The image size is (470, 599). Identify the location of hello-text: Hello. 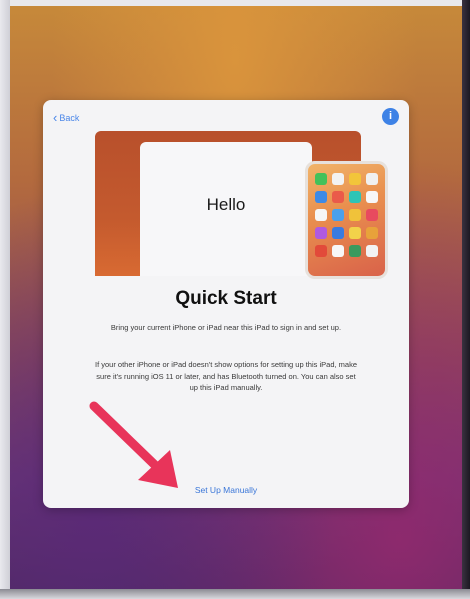
(226, 204).